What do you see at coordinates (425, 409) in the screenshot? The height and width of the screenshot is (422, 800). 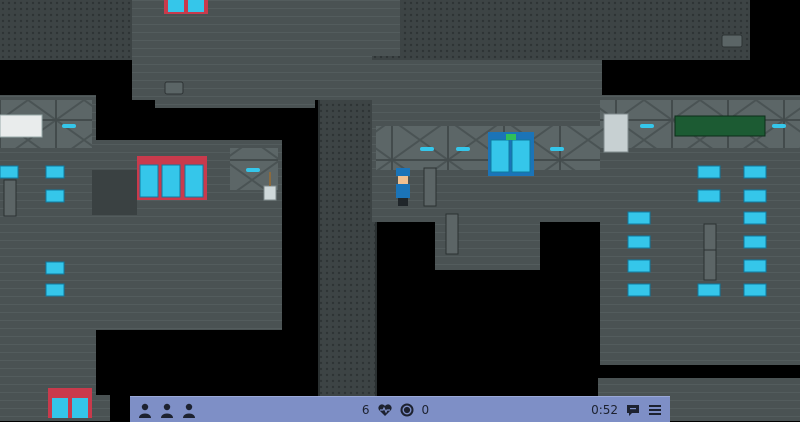 I see `coin-value: 0` at bounding box center [425, 409].